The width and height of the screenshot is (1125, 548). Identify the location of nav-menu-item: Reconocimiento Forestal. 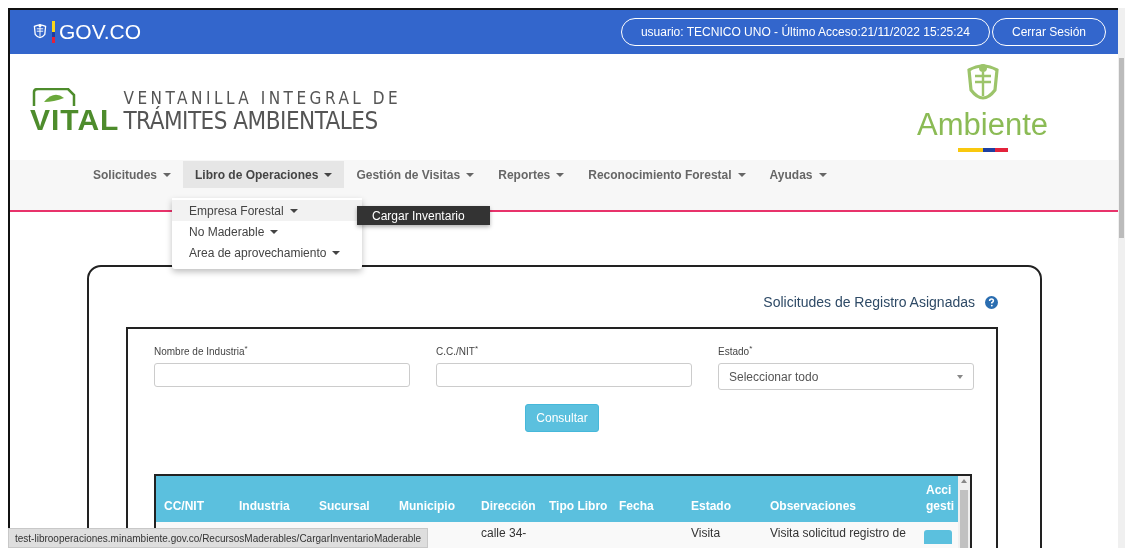
(667, 174).